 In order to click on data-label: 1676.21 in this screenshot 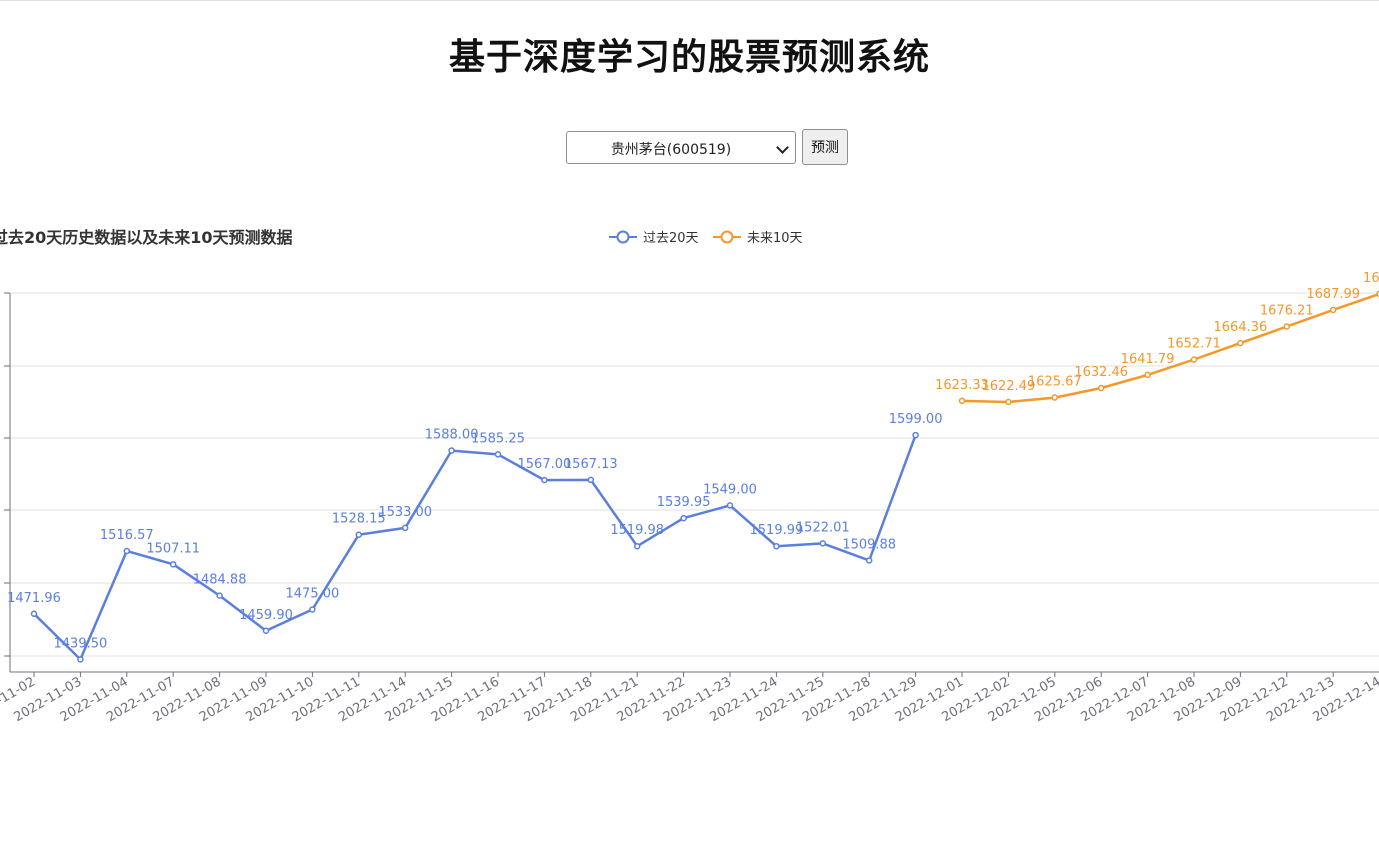, I will do `click(1287, 310)`.